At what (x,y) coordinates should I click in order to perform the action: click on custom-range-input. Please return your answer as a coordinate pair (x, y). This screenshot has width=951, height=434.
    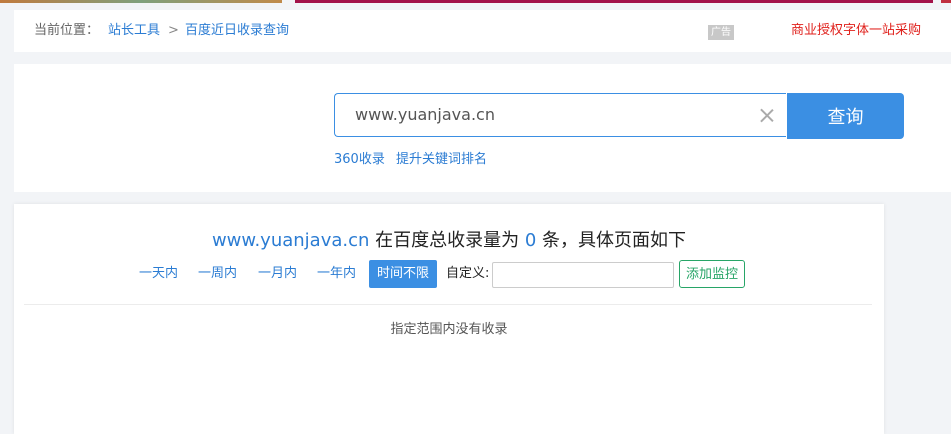
    Looking at the image, I should click on (583, 275).